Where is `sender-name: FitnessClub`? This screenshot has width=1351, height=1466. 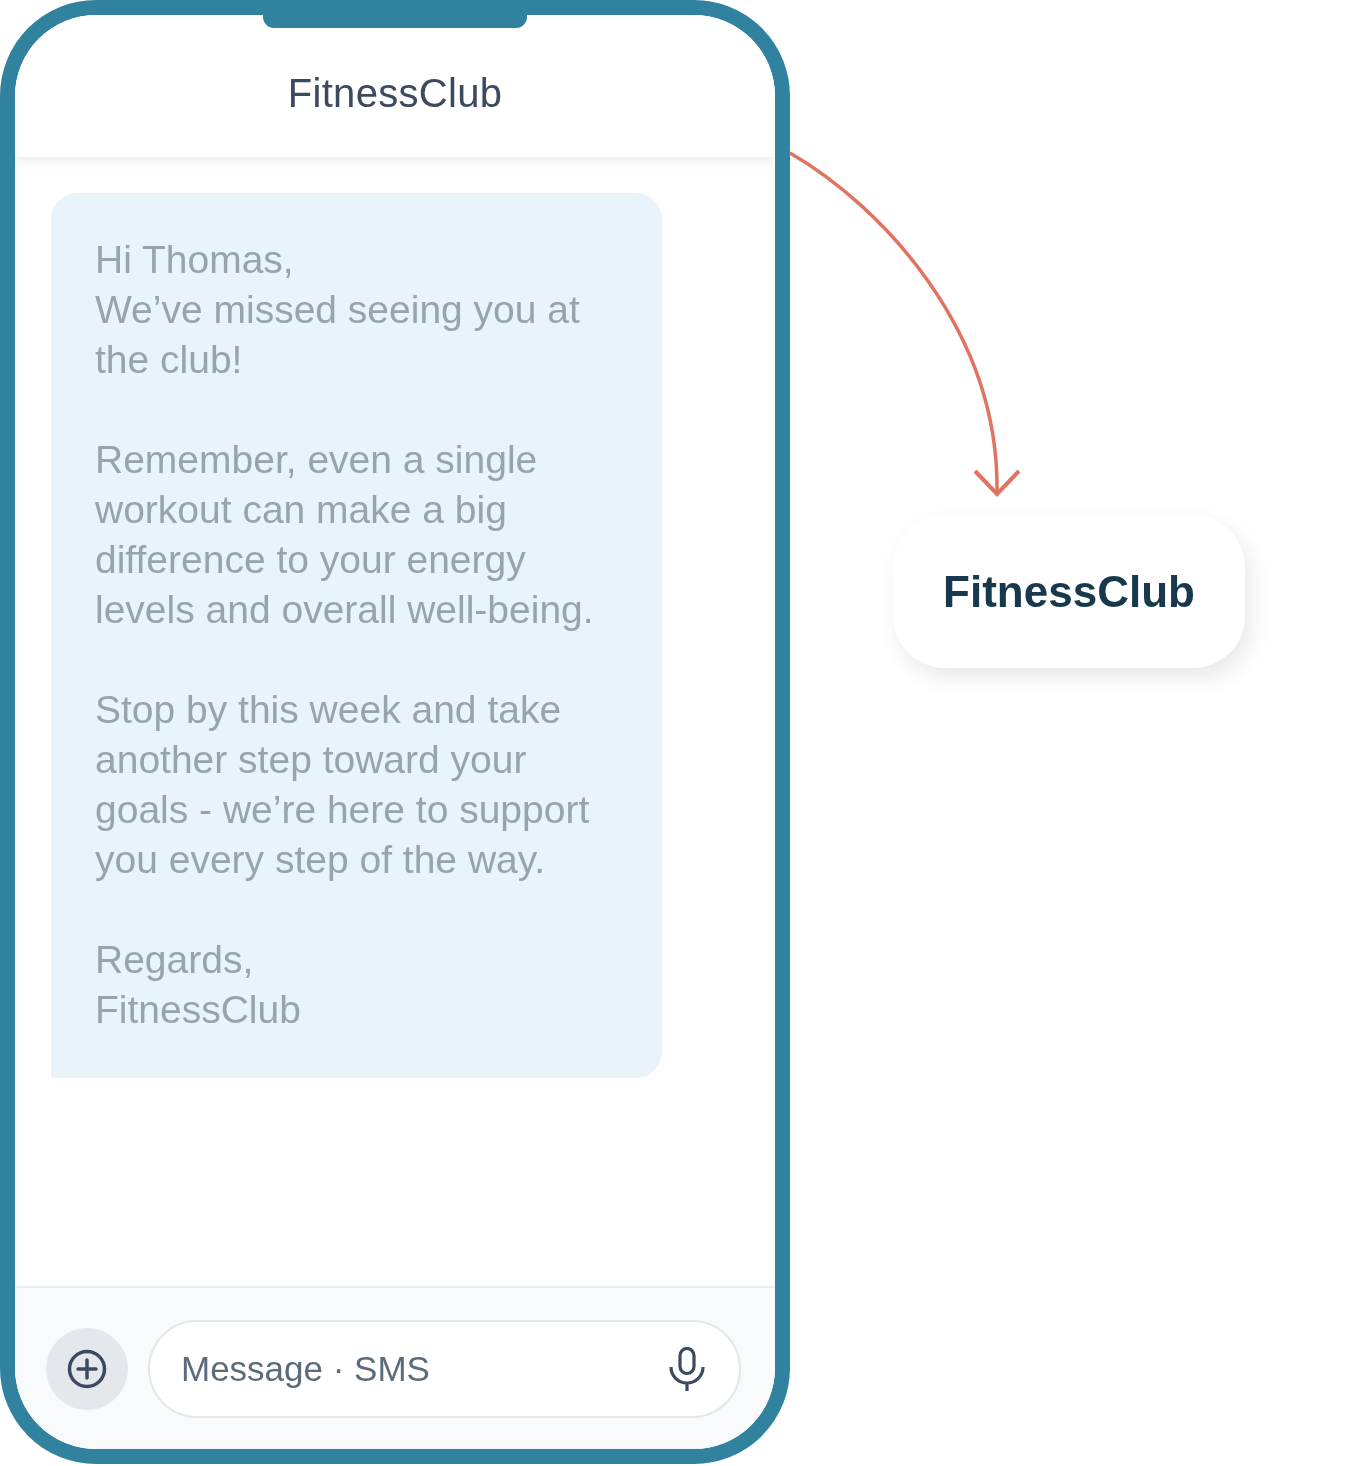
sender-name: FitnessClub is located at coordinates (1069, 591).